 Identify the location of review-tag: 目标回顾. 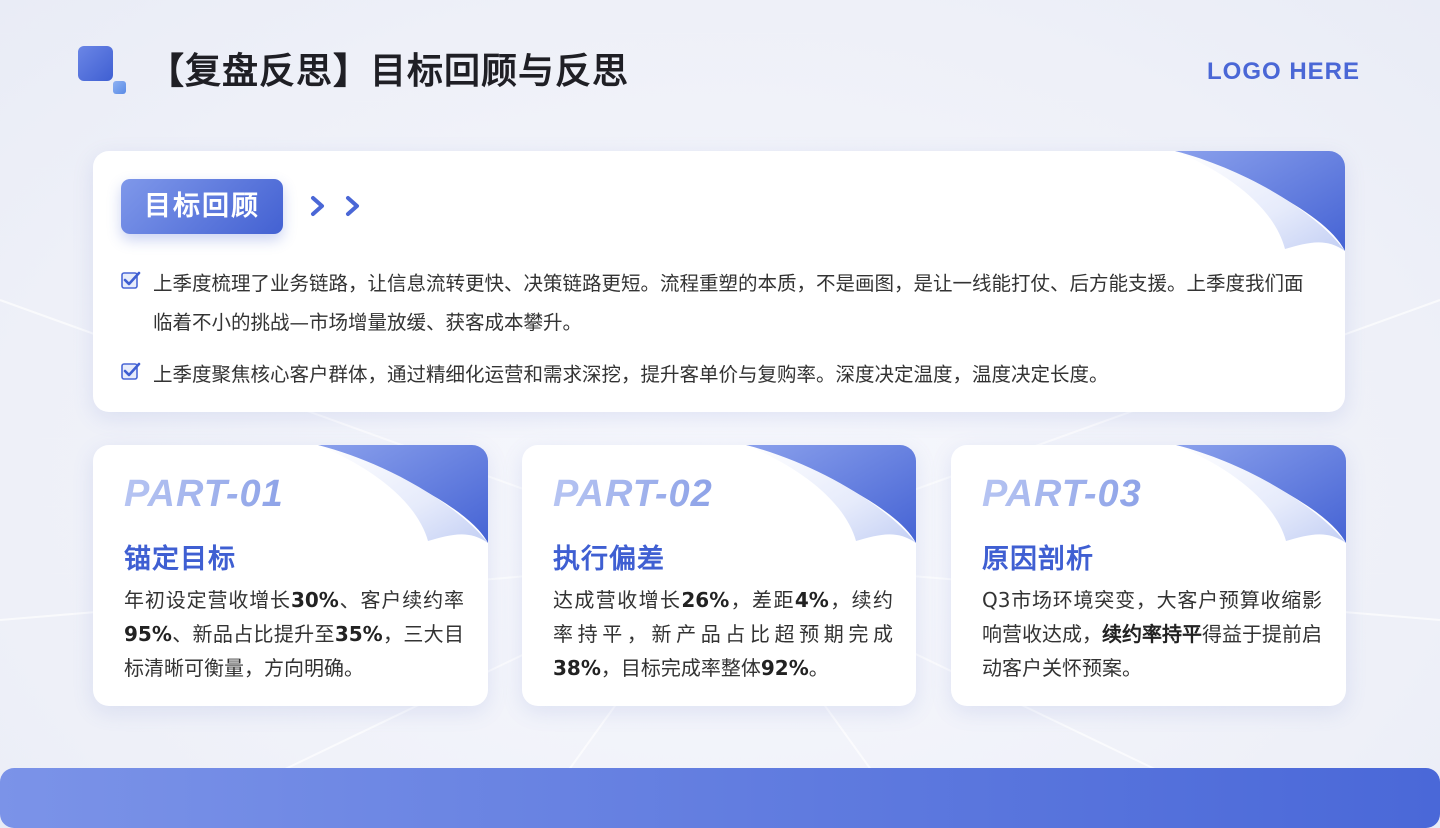
(202, 206).